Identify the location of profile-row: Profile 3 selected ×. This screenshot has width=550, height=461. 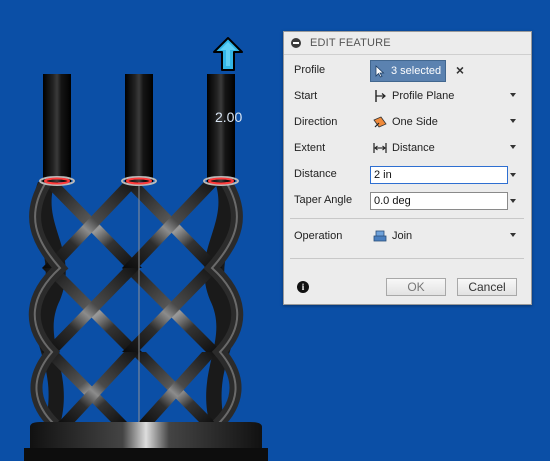
(407, 70).